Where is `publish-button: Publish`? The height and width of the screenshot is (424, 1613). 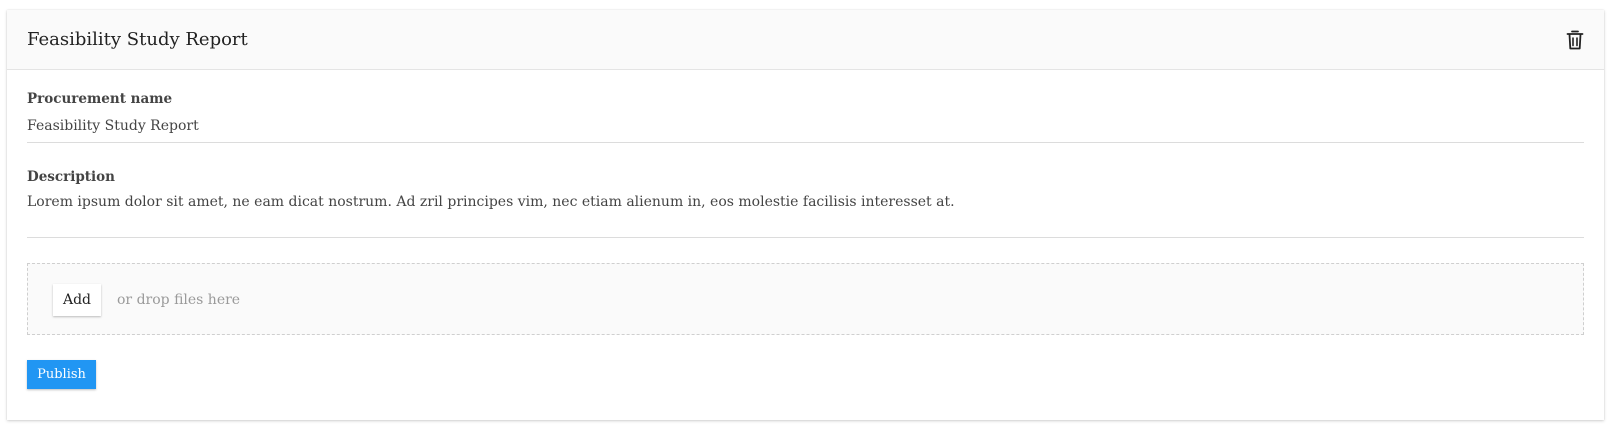
publish-button: Publish is located at coordinates (61, 374).